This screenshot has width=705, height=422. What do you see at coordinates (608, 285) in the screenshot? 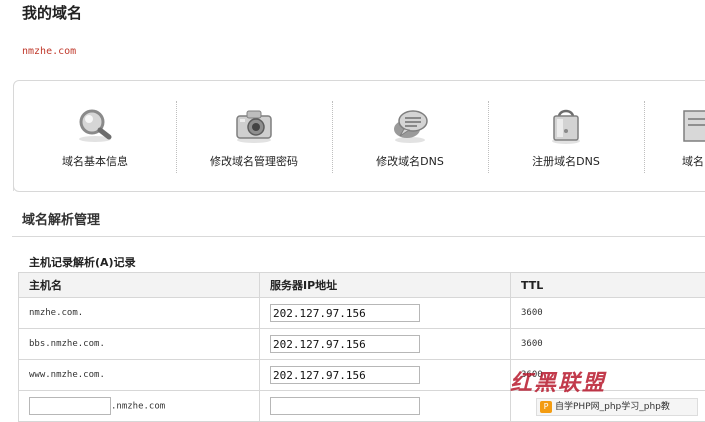
I see `header-ttl: TTL` at bounding box center [608, 285].